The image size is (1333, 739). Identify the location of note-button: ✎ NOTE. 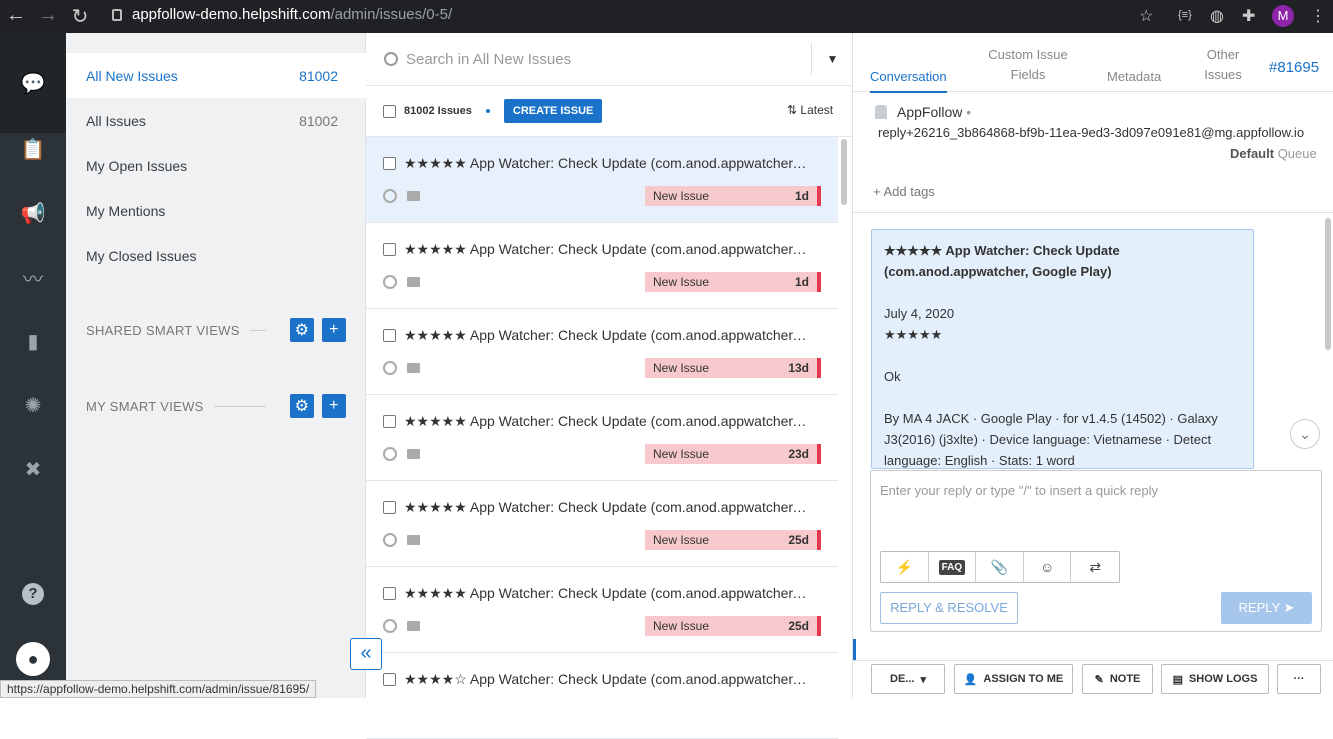
(1117, 679).